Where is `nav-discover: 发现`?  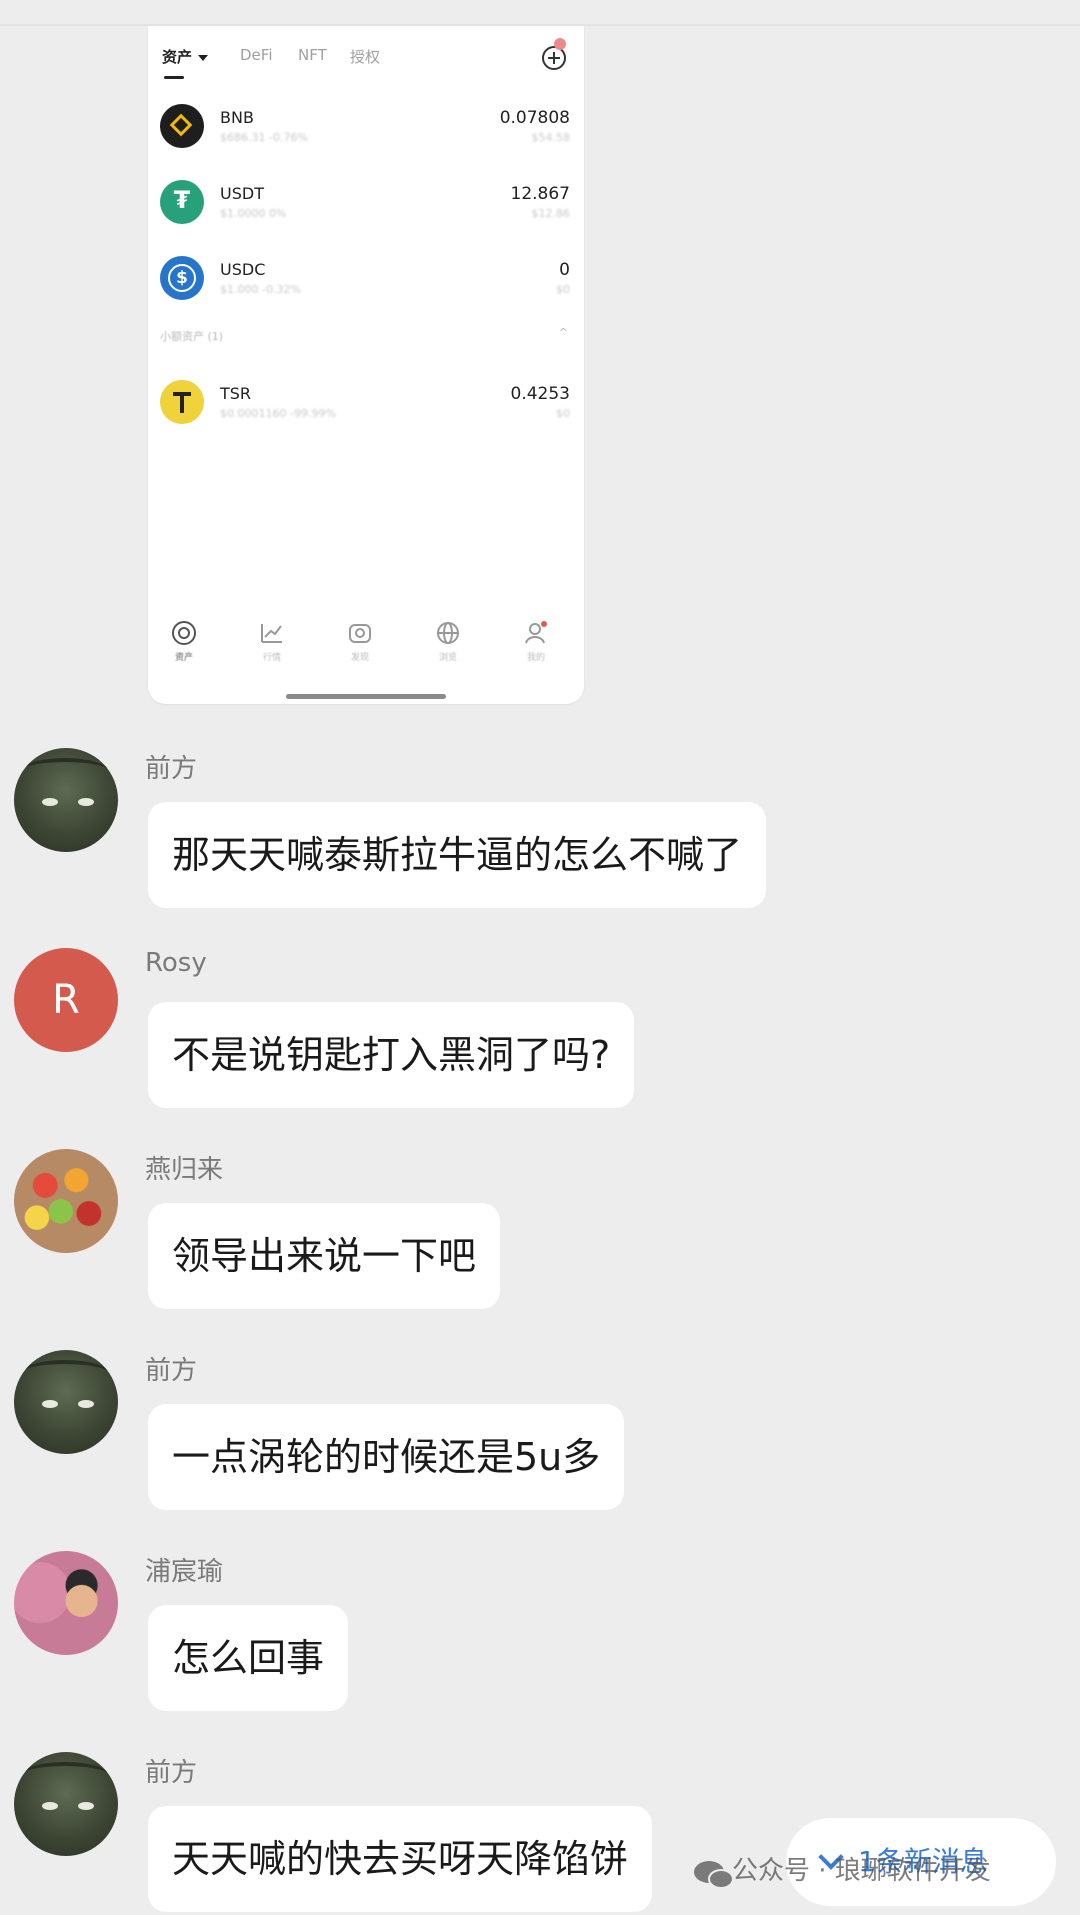
nav-discover: 发现 is located at coordinates (360, 641).